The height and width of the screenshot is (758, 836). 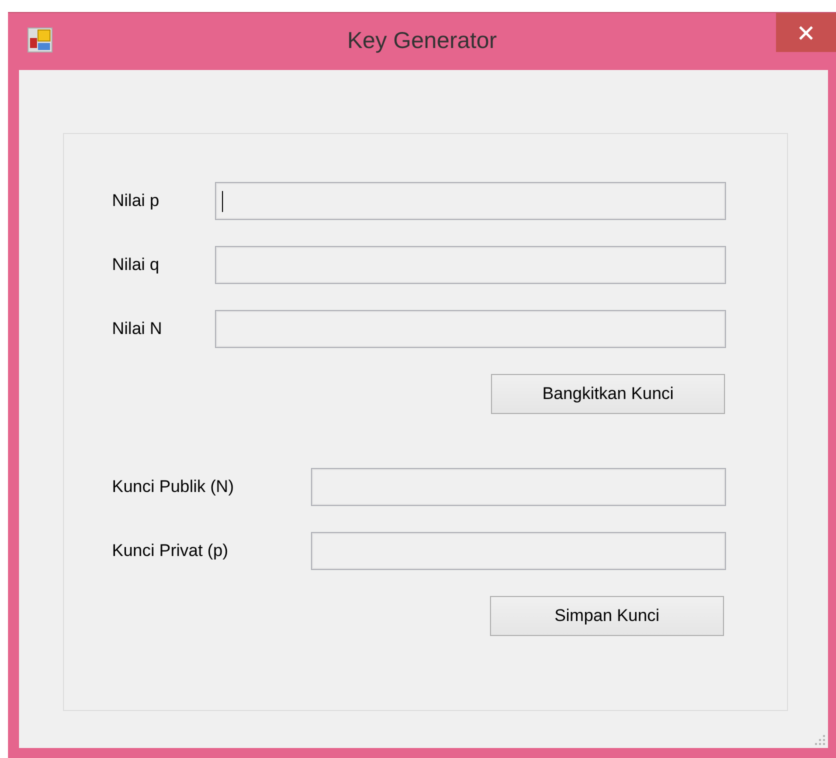 I want to click on close-icon, so click(x=806, y=33).